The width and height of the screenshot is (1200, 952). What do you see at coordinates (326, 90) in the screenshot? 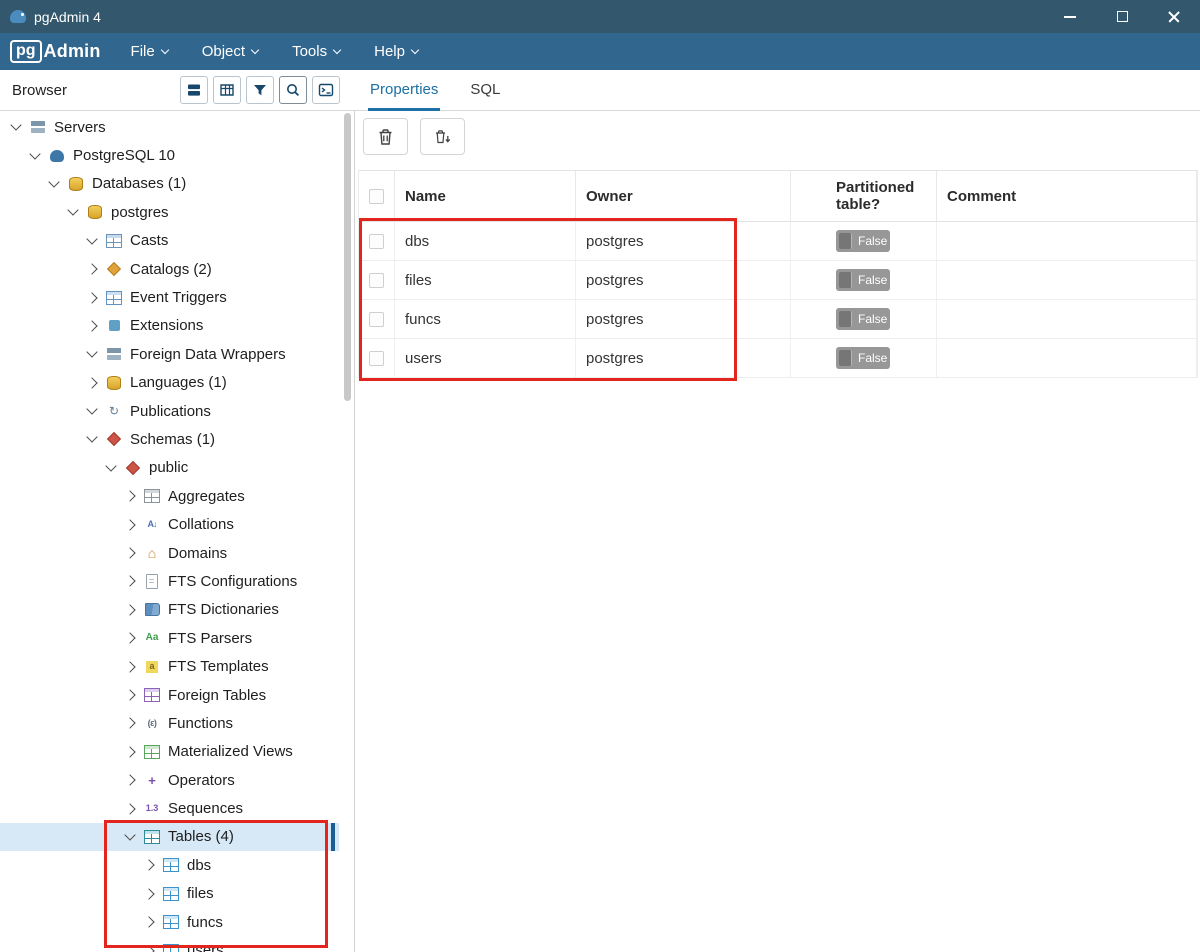
I see `terminal-icon-button` at bounding box center [326, 90].